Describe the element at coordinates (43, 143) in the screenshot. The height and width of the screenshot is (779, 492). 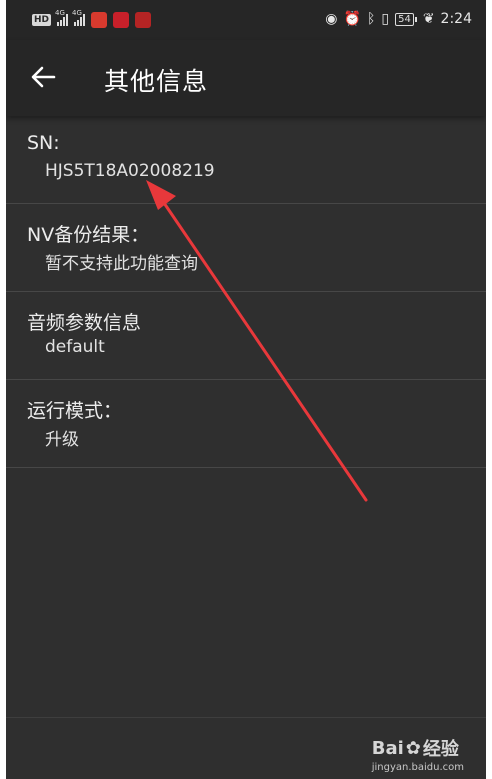
I see `item-title: SN:` at that location.